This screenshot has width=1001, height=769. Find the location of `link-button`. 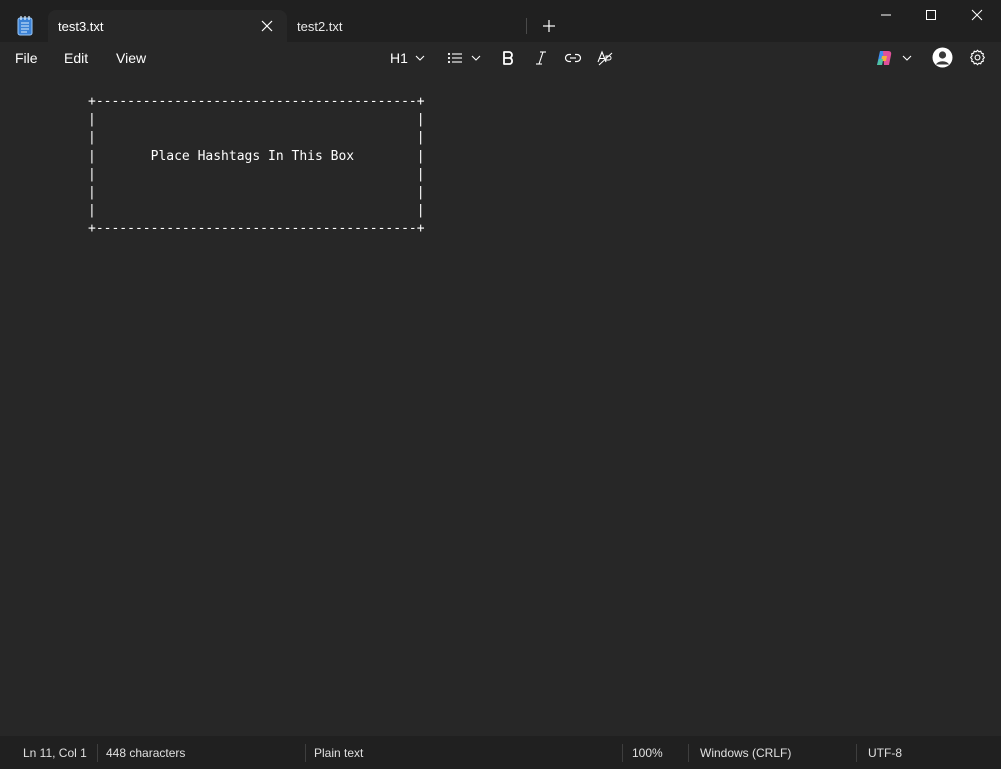

link-button is located at coordinates (573, 58).